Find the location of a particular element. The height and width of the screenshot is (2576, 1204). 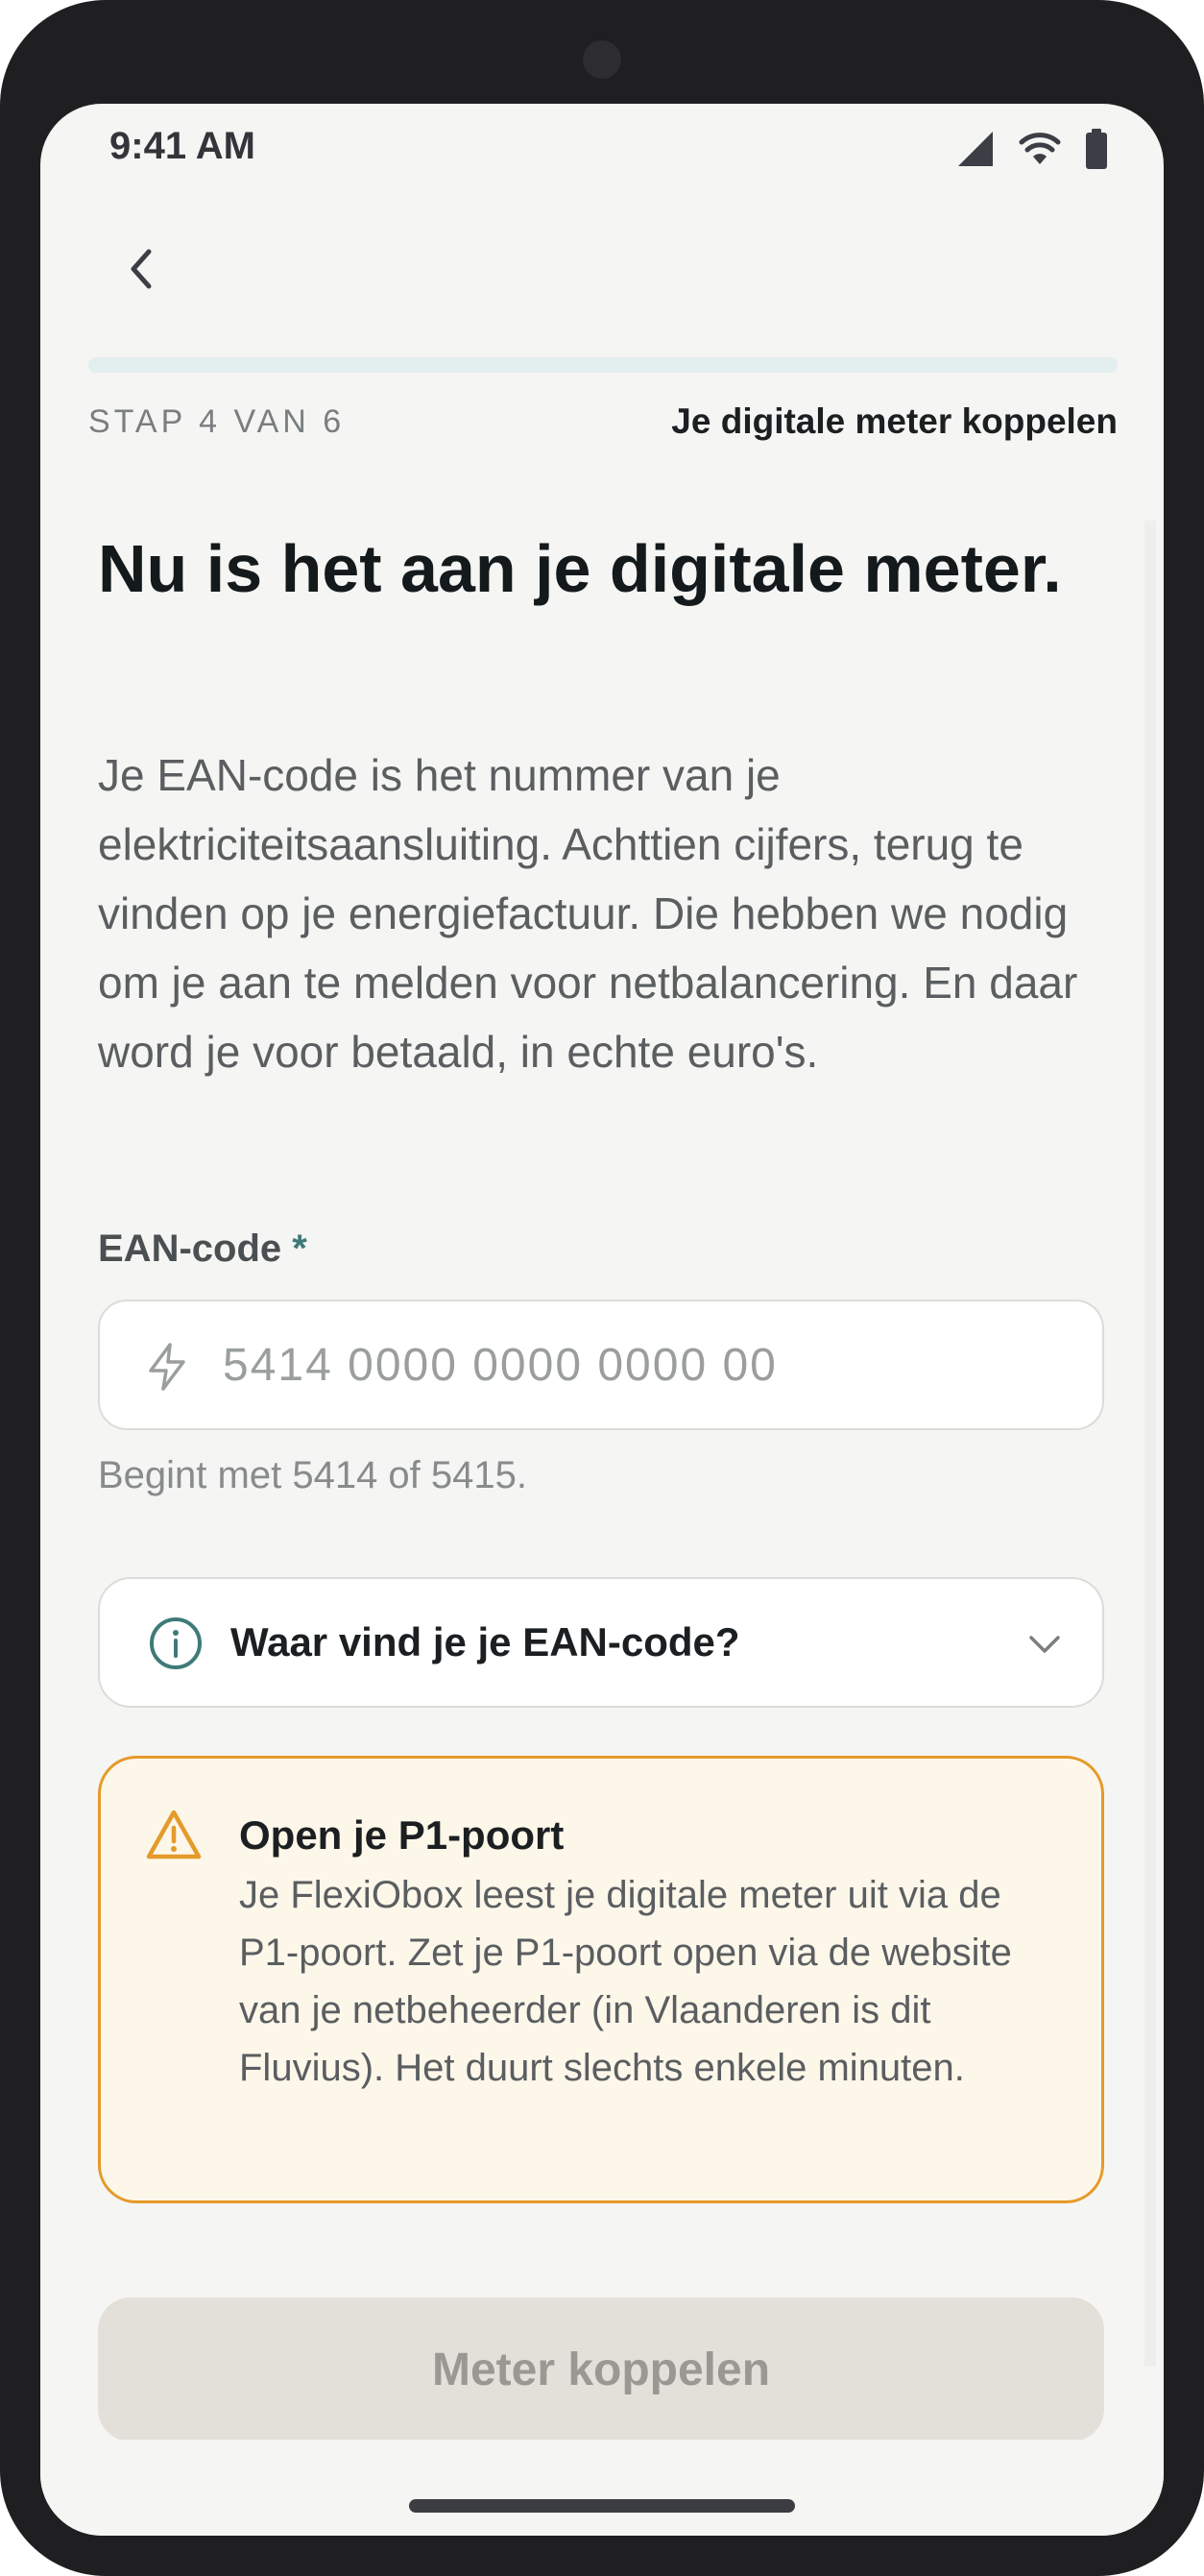

bolt-icon is located at coordinates (167, 1367).